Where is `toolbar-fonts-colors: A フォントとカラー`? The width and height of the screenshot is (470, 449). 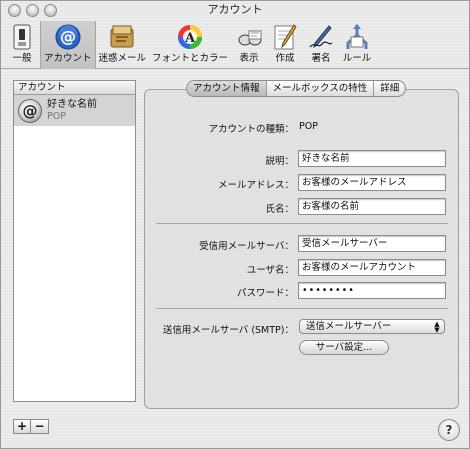 toolbar-fonts-colors: A フォントとカラー is located at coordinates (190, 45).